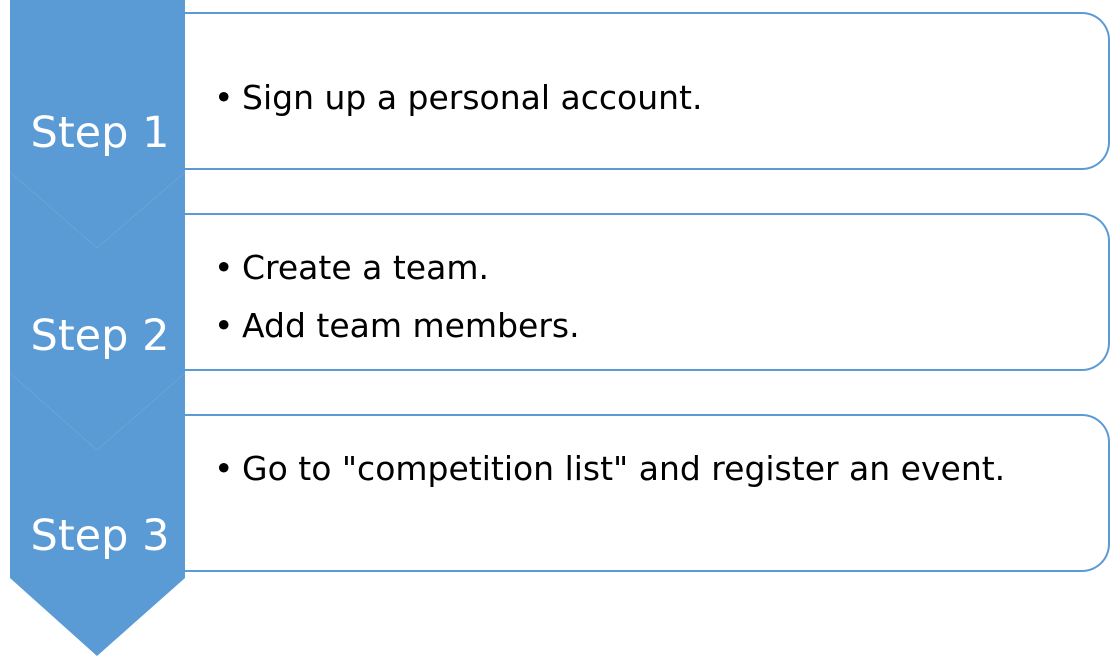 Image resolution: width=1113 pixels, height=656 pixels. I want to click on list-item: • Create a team., so click(396, 268).